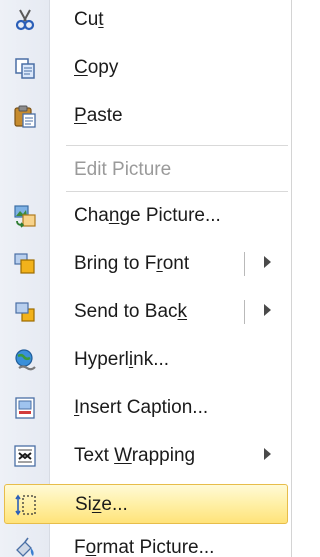 This screenshot has width=320, height=557. I want to click on send-to-back-icon, so click(25, 312).